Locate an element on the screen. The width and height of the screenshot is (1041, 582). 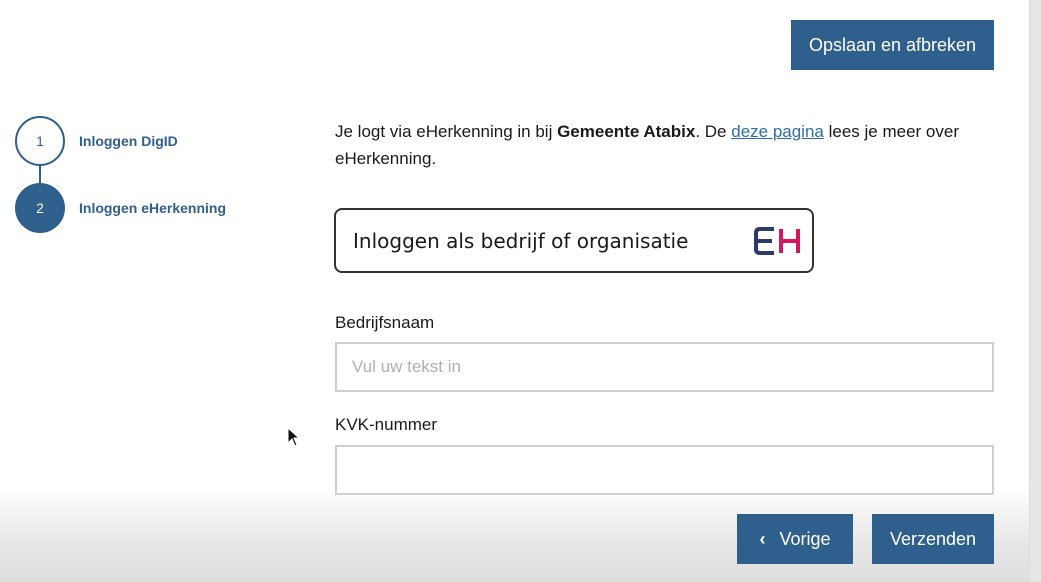
organisation-name: Gemeente Atabix is located at coordinates (626, 131).